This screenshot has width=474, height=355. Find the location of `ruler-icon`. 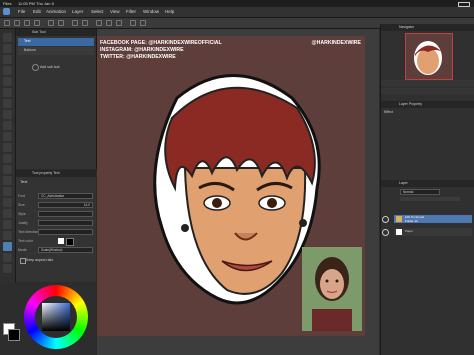

ruler-icon is located at coordinates (143, 23).